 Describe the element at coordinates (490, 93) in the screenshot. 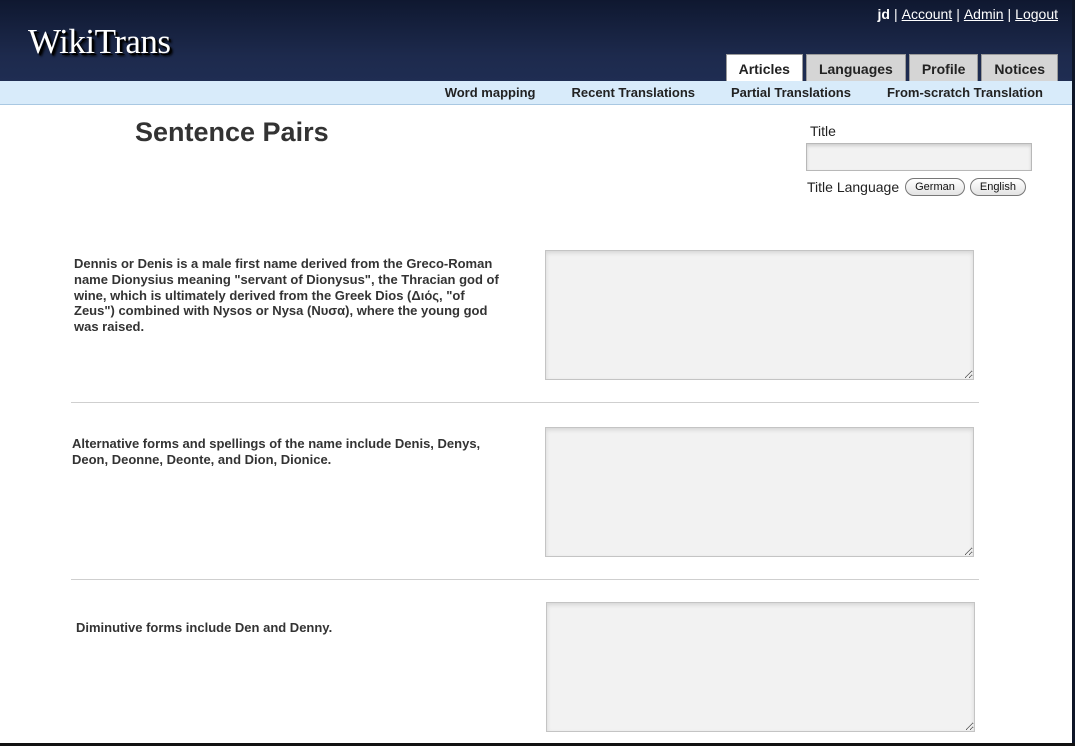

I see `subnav-word-mapping: Word mapping` at that location.